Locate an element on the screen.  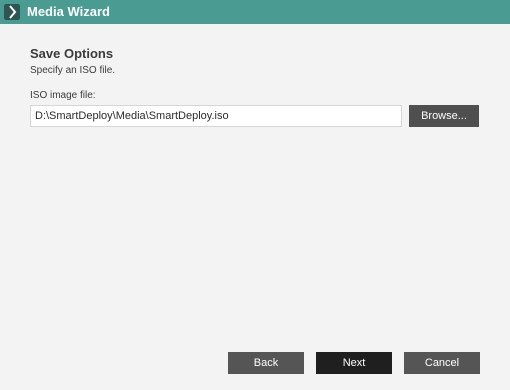
back-button: Back is located at coordinates (266, 363).